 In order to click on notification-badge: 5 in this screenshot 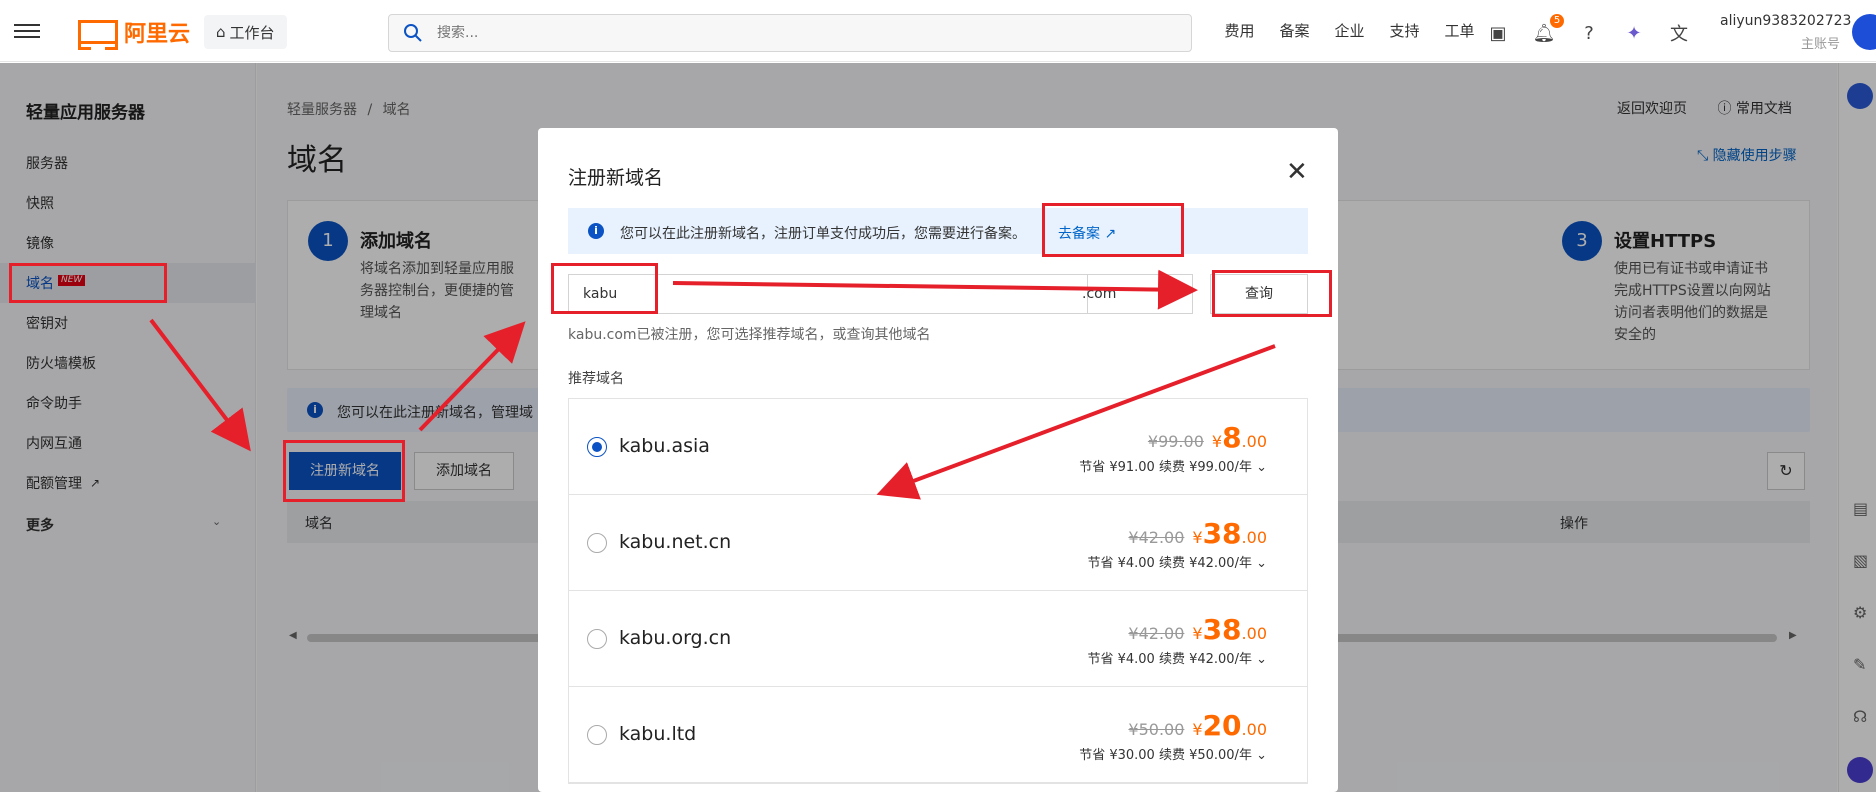, I will do `click(1557, 21)`.